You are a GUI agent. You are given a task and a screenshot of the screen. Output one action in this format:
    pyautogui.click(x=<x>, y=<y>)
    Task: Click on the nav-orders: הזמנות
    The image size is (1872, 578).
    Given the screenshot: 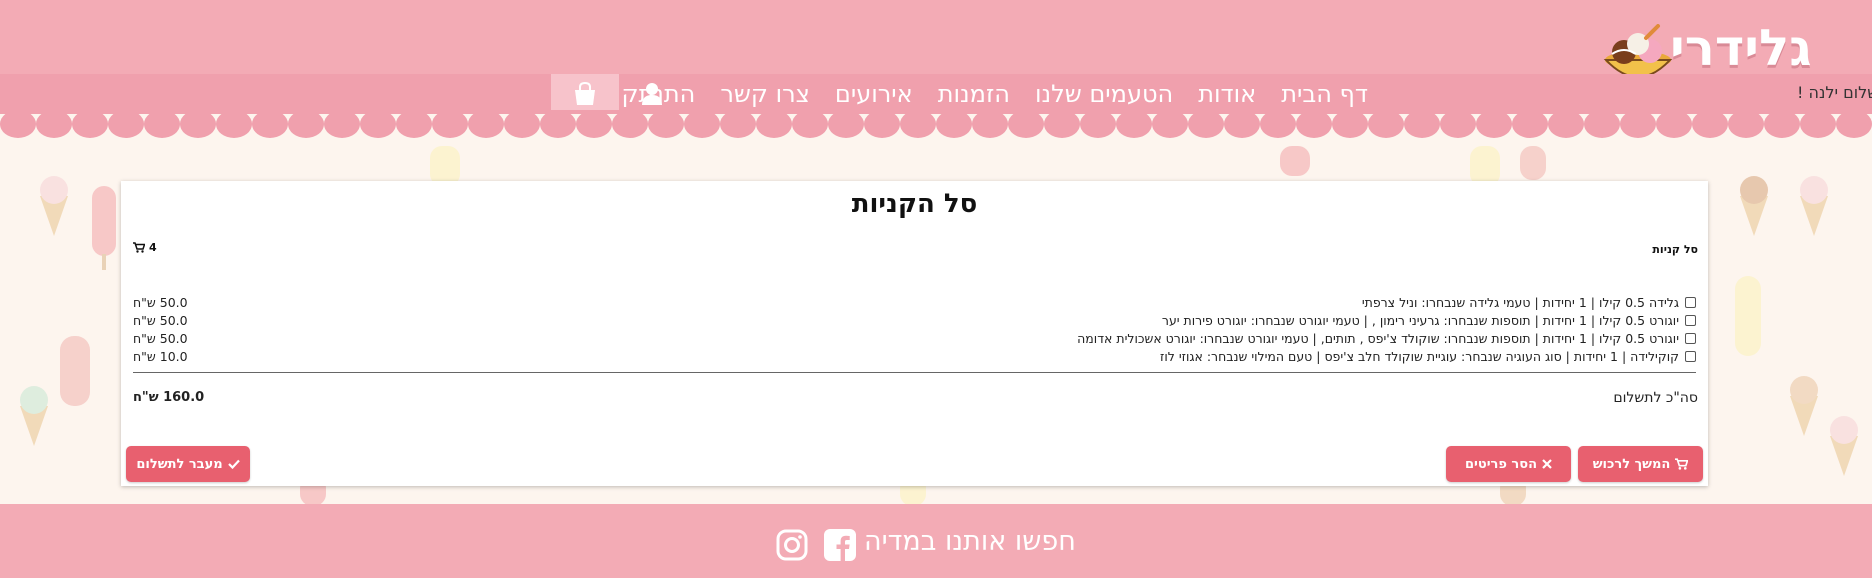 What is the action you would take?
    pyautogui.click(x=974, y=94)
    